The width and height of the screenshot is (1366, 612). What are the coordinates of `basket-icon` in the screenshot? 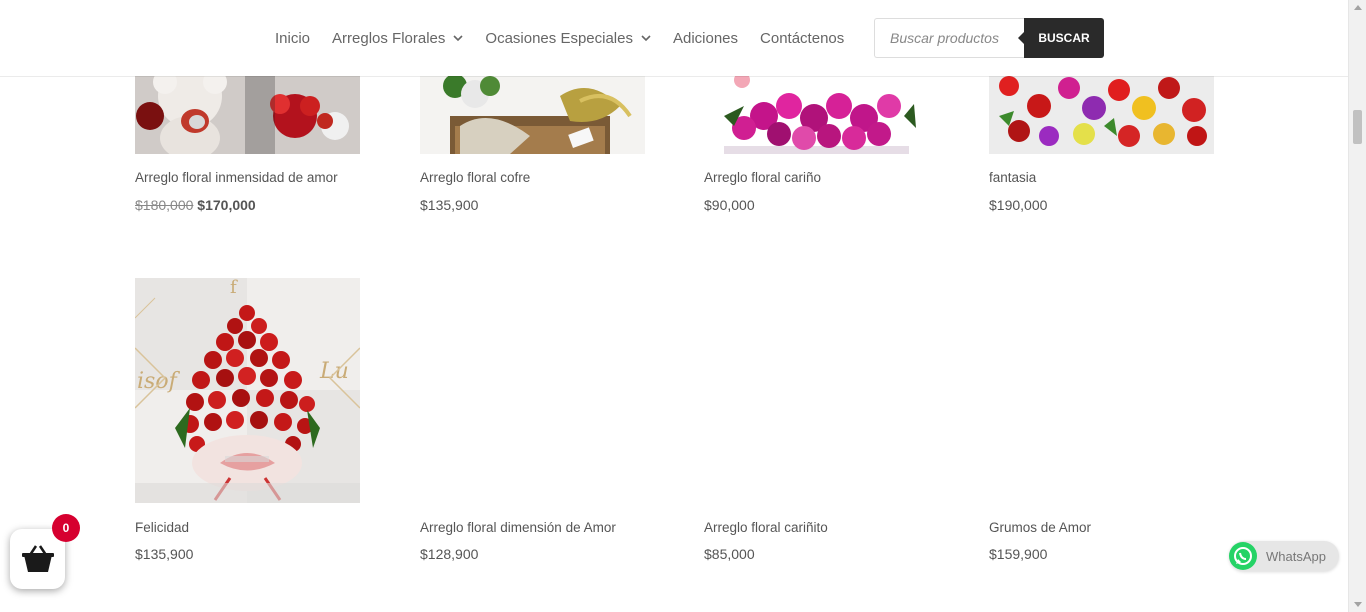 It's located at (37, 558).